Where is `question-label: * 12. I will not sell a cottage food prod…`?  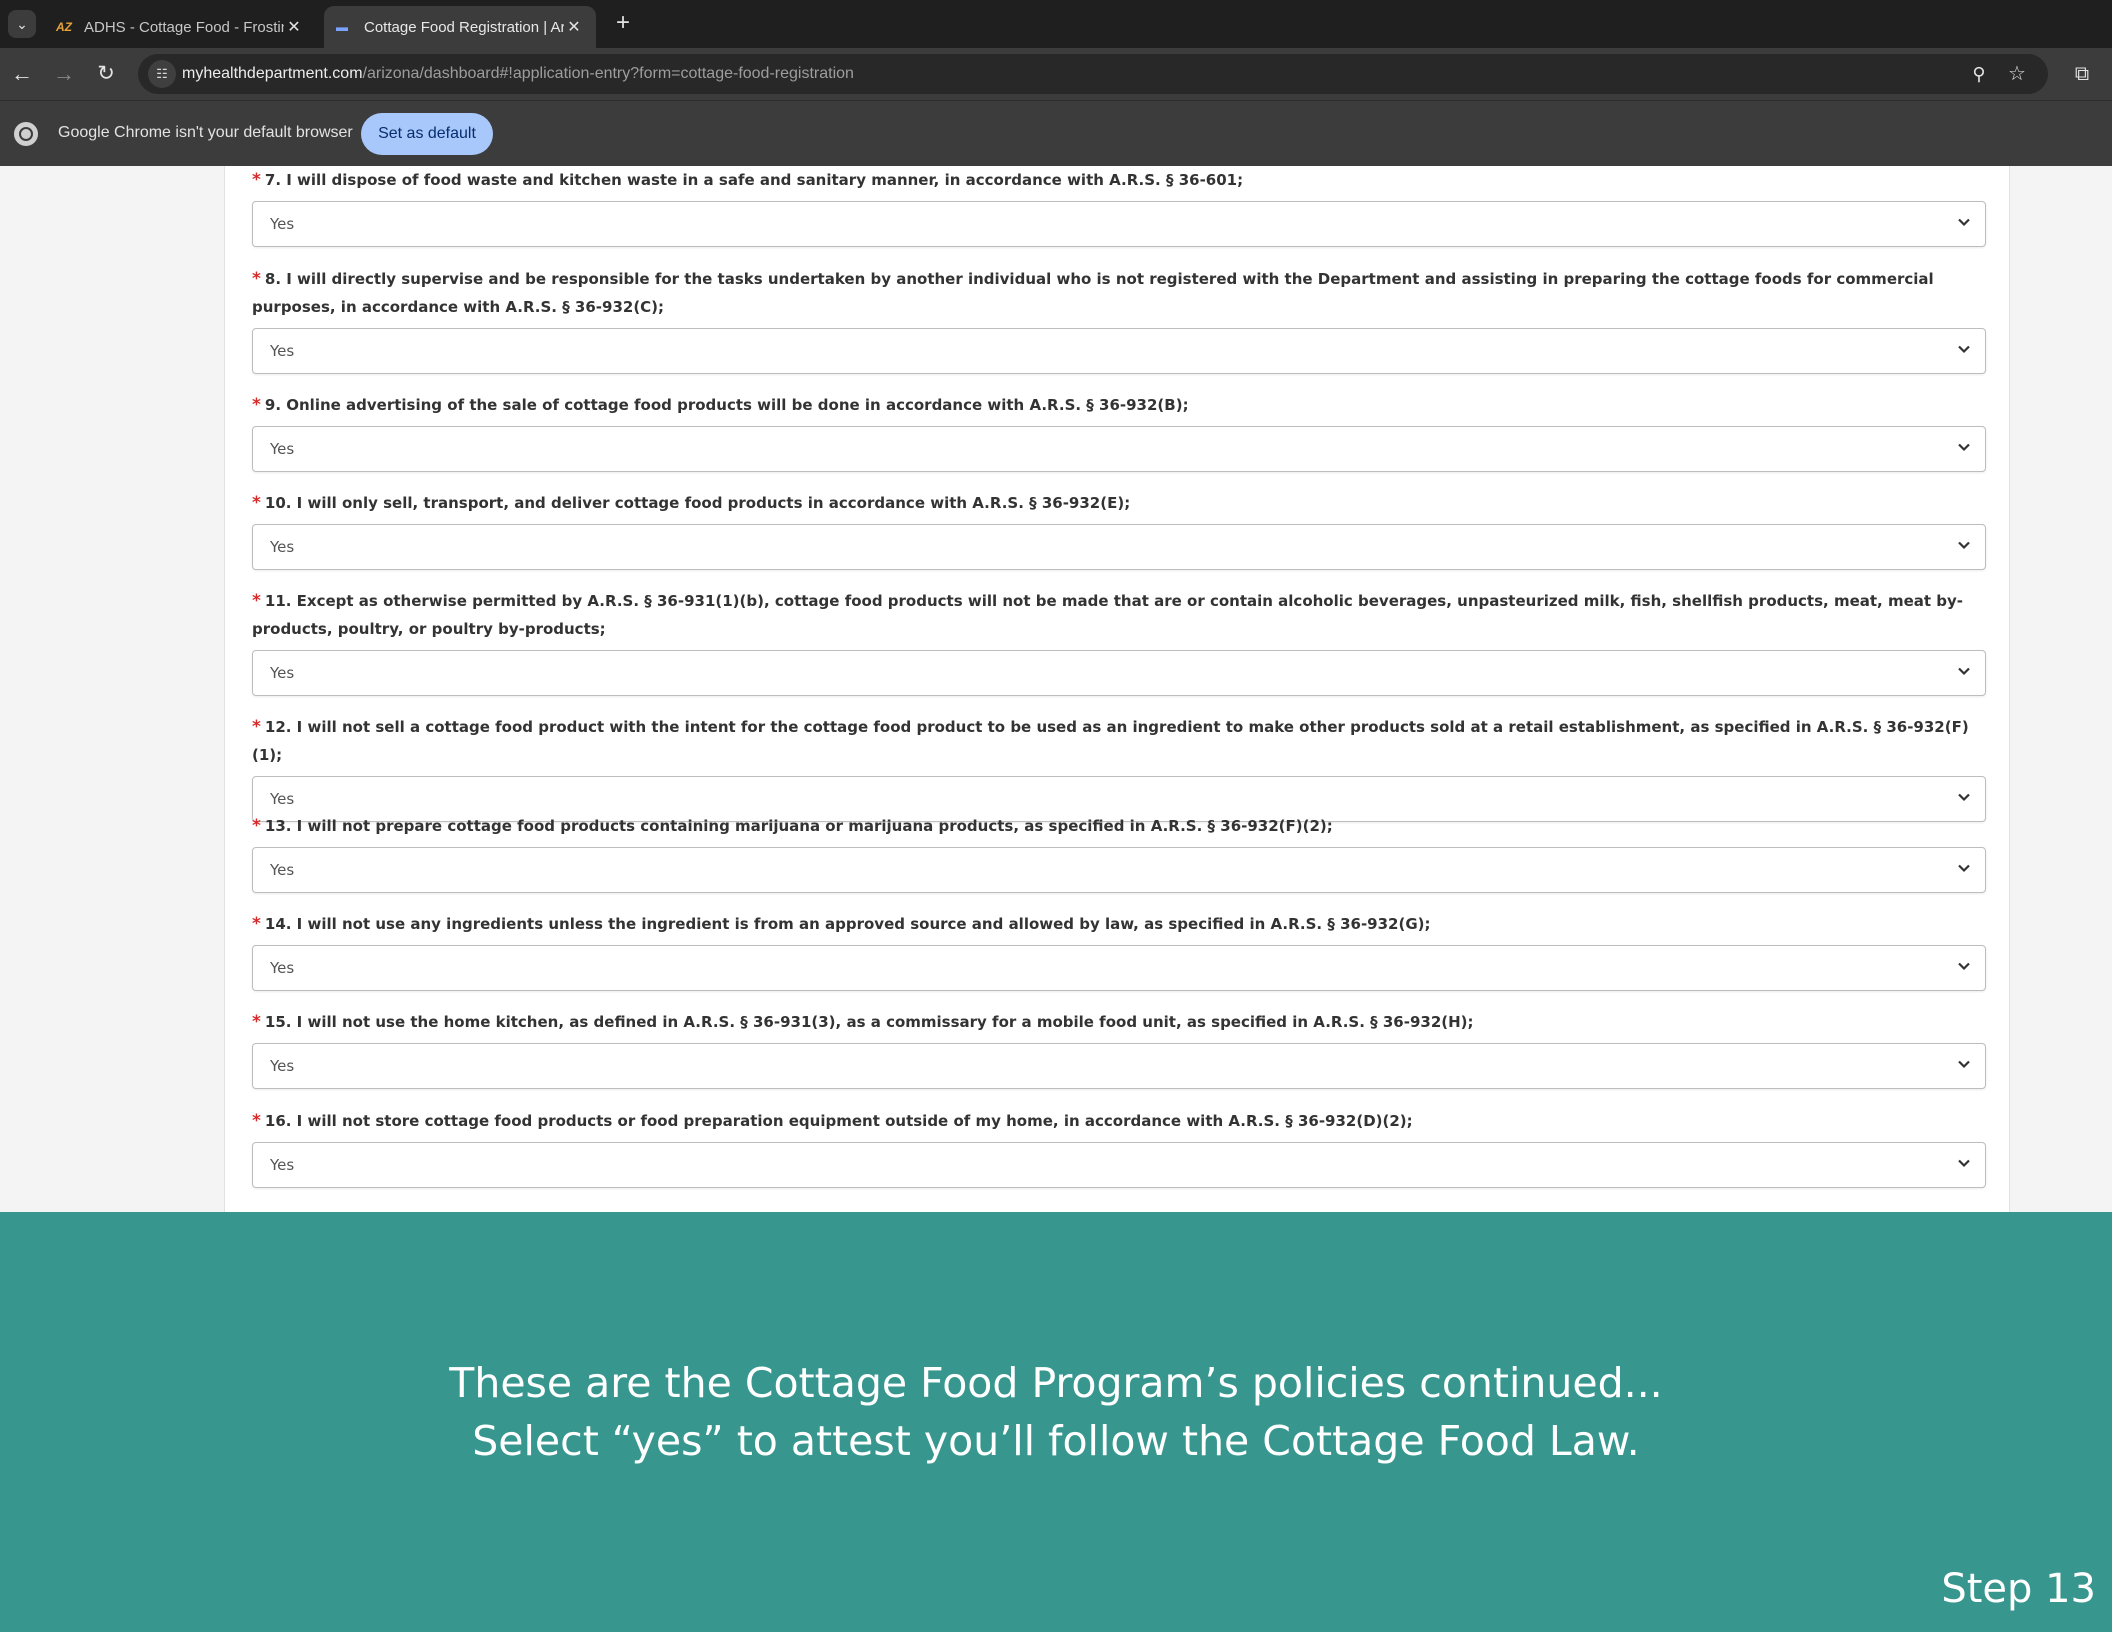 question-label: * 12. I will not sell a cottage food prod… is located at coordinates (1120, 741).